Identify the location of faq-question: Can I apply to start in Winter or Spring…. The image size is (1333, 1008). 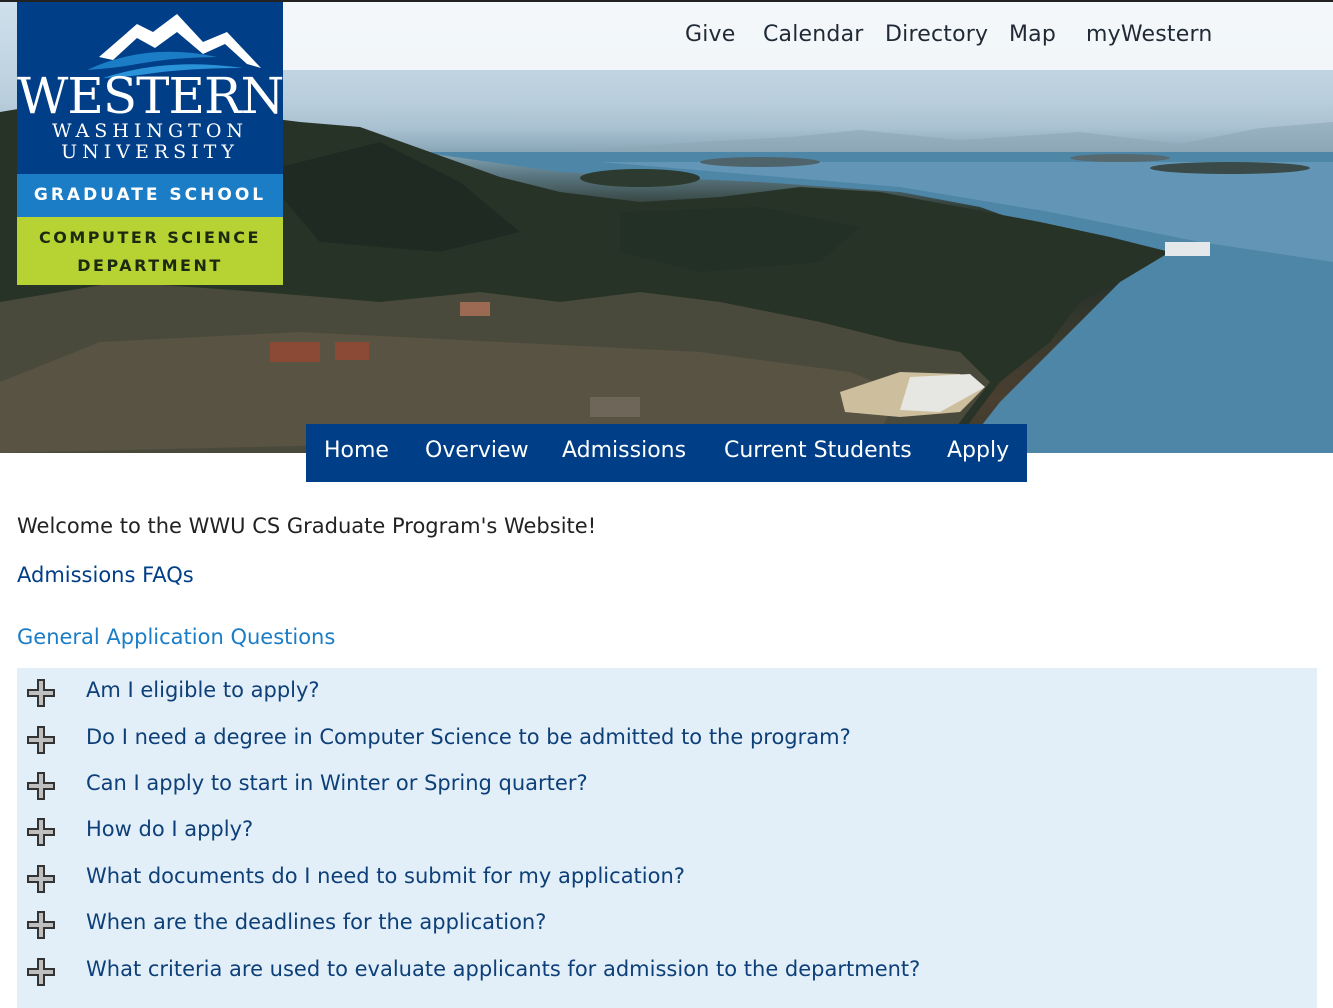
(337, 783).